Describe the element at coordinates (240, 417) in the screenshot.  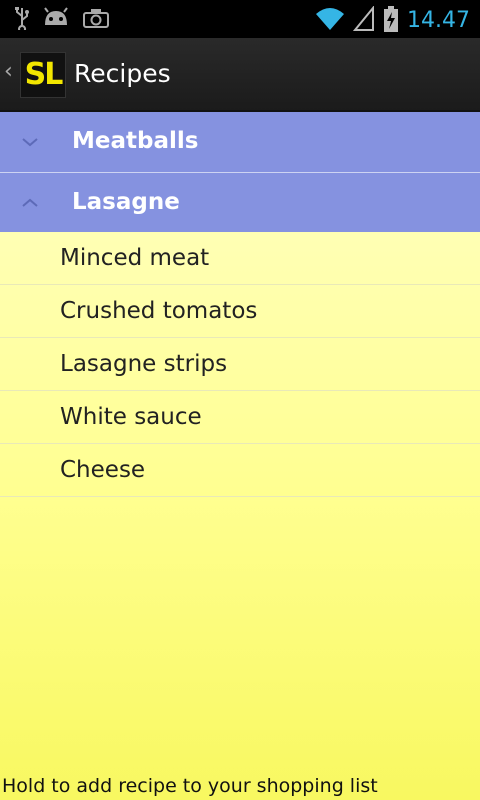
I see `list-item: White sauce` at that location.